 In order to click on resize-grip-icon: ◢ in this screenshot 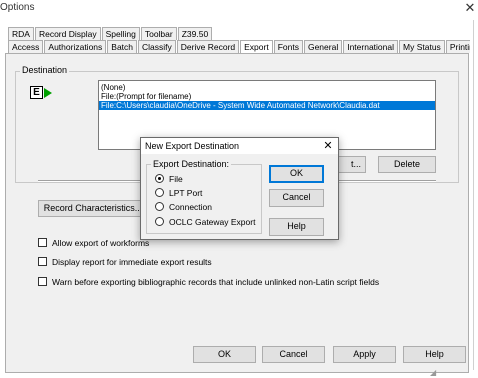, I will do `click(435, 373)`.